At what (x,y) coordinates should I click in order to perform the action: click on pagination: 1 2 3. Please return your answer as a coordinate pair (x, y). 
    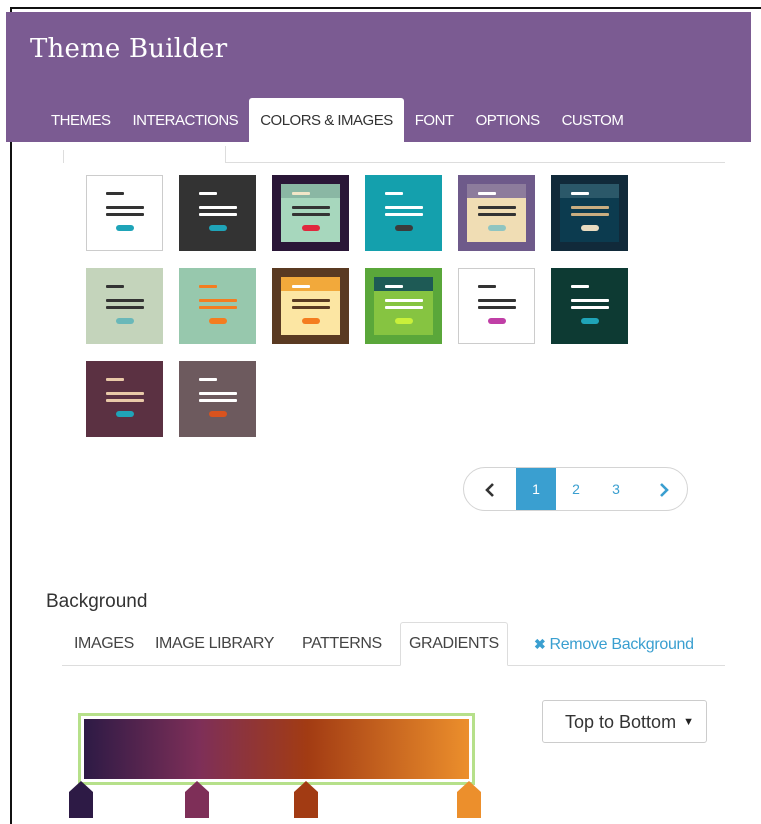
    Looking at the image, I should click on (575, 489).